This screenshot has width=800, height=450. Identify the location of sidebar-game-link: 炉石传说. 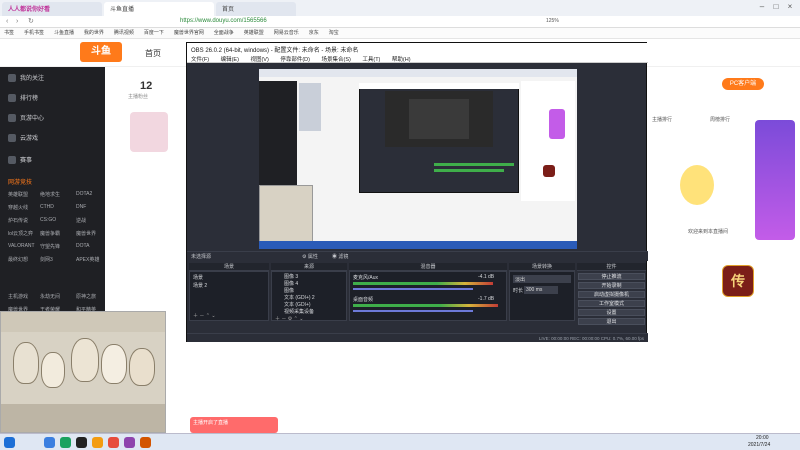
(18, 220).